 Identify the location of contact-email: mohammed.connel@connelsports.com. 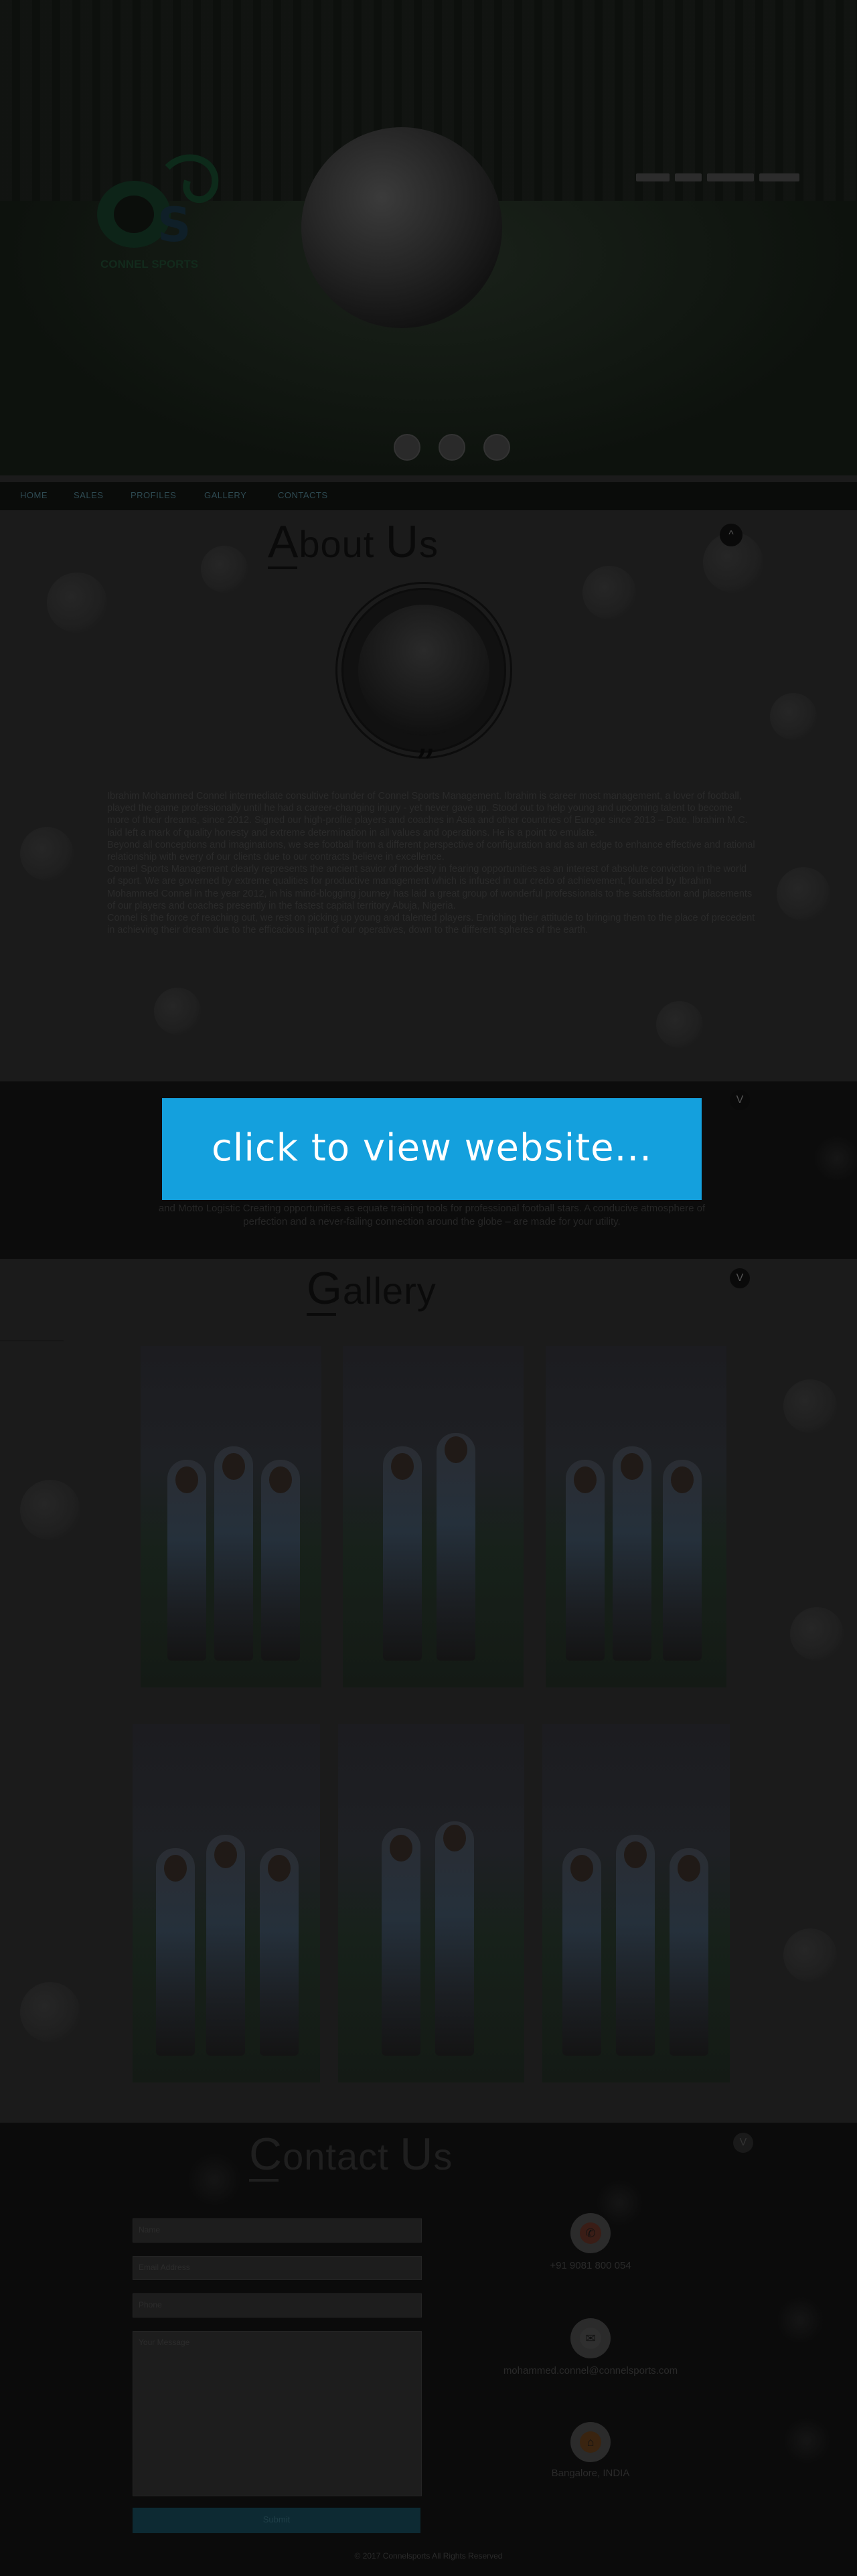
(590, 2370).